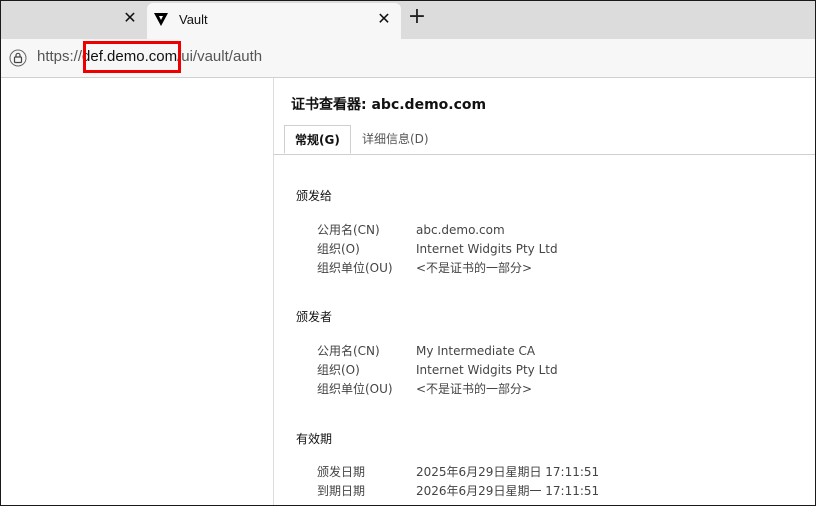  I want to click on field-key: 到期日期, so click(341, 491).